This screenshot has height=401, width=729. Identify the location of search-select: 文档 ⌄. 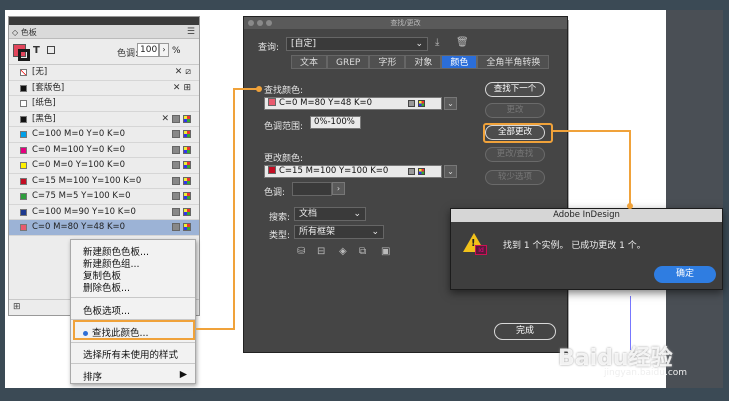
(330, 214).